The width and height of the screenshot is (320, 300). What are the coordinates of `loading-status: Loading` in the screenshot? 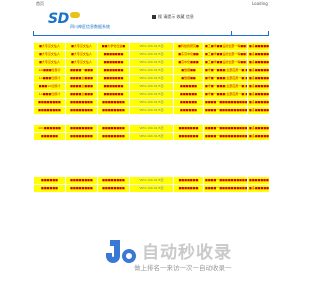 It's located at (260, 3).